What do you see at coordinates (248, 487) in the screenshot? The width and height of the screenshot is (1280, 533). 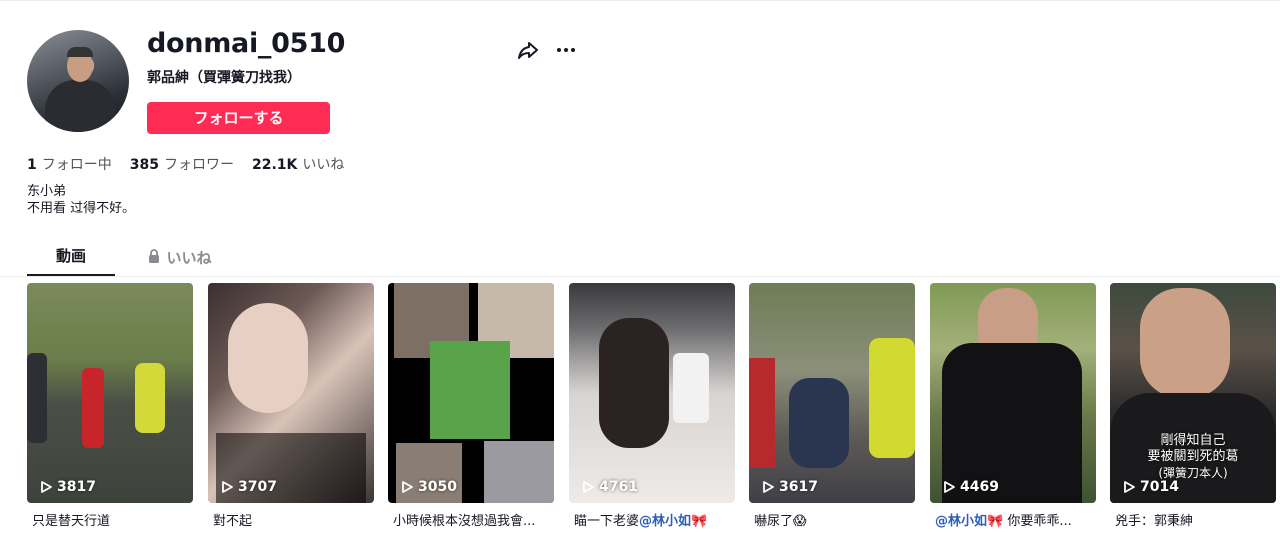 I see `view-count: 3707` at bounding box center [248, 487].